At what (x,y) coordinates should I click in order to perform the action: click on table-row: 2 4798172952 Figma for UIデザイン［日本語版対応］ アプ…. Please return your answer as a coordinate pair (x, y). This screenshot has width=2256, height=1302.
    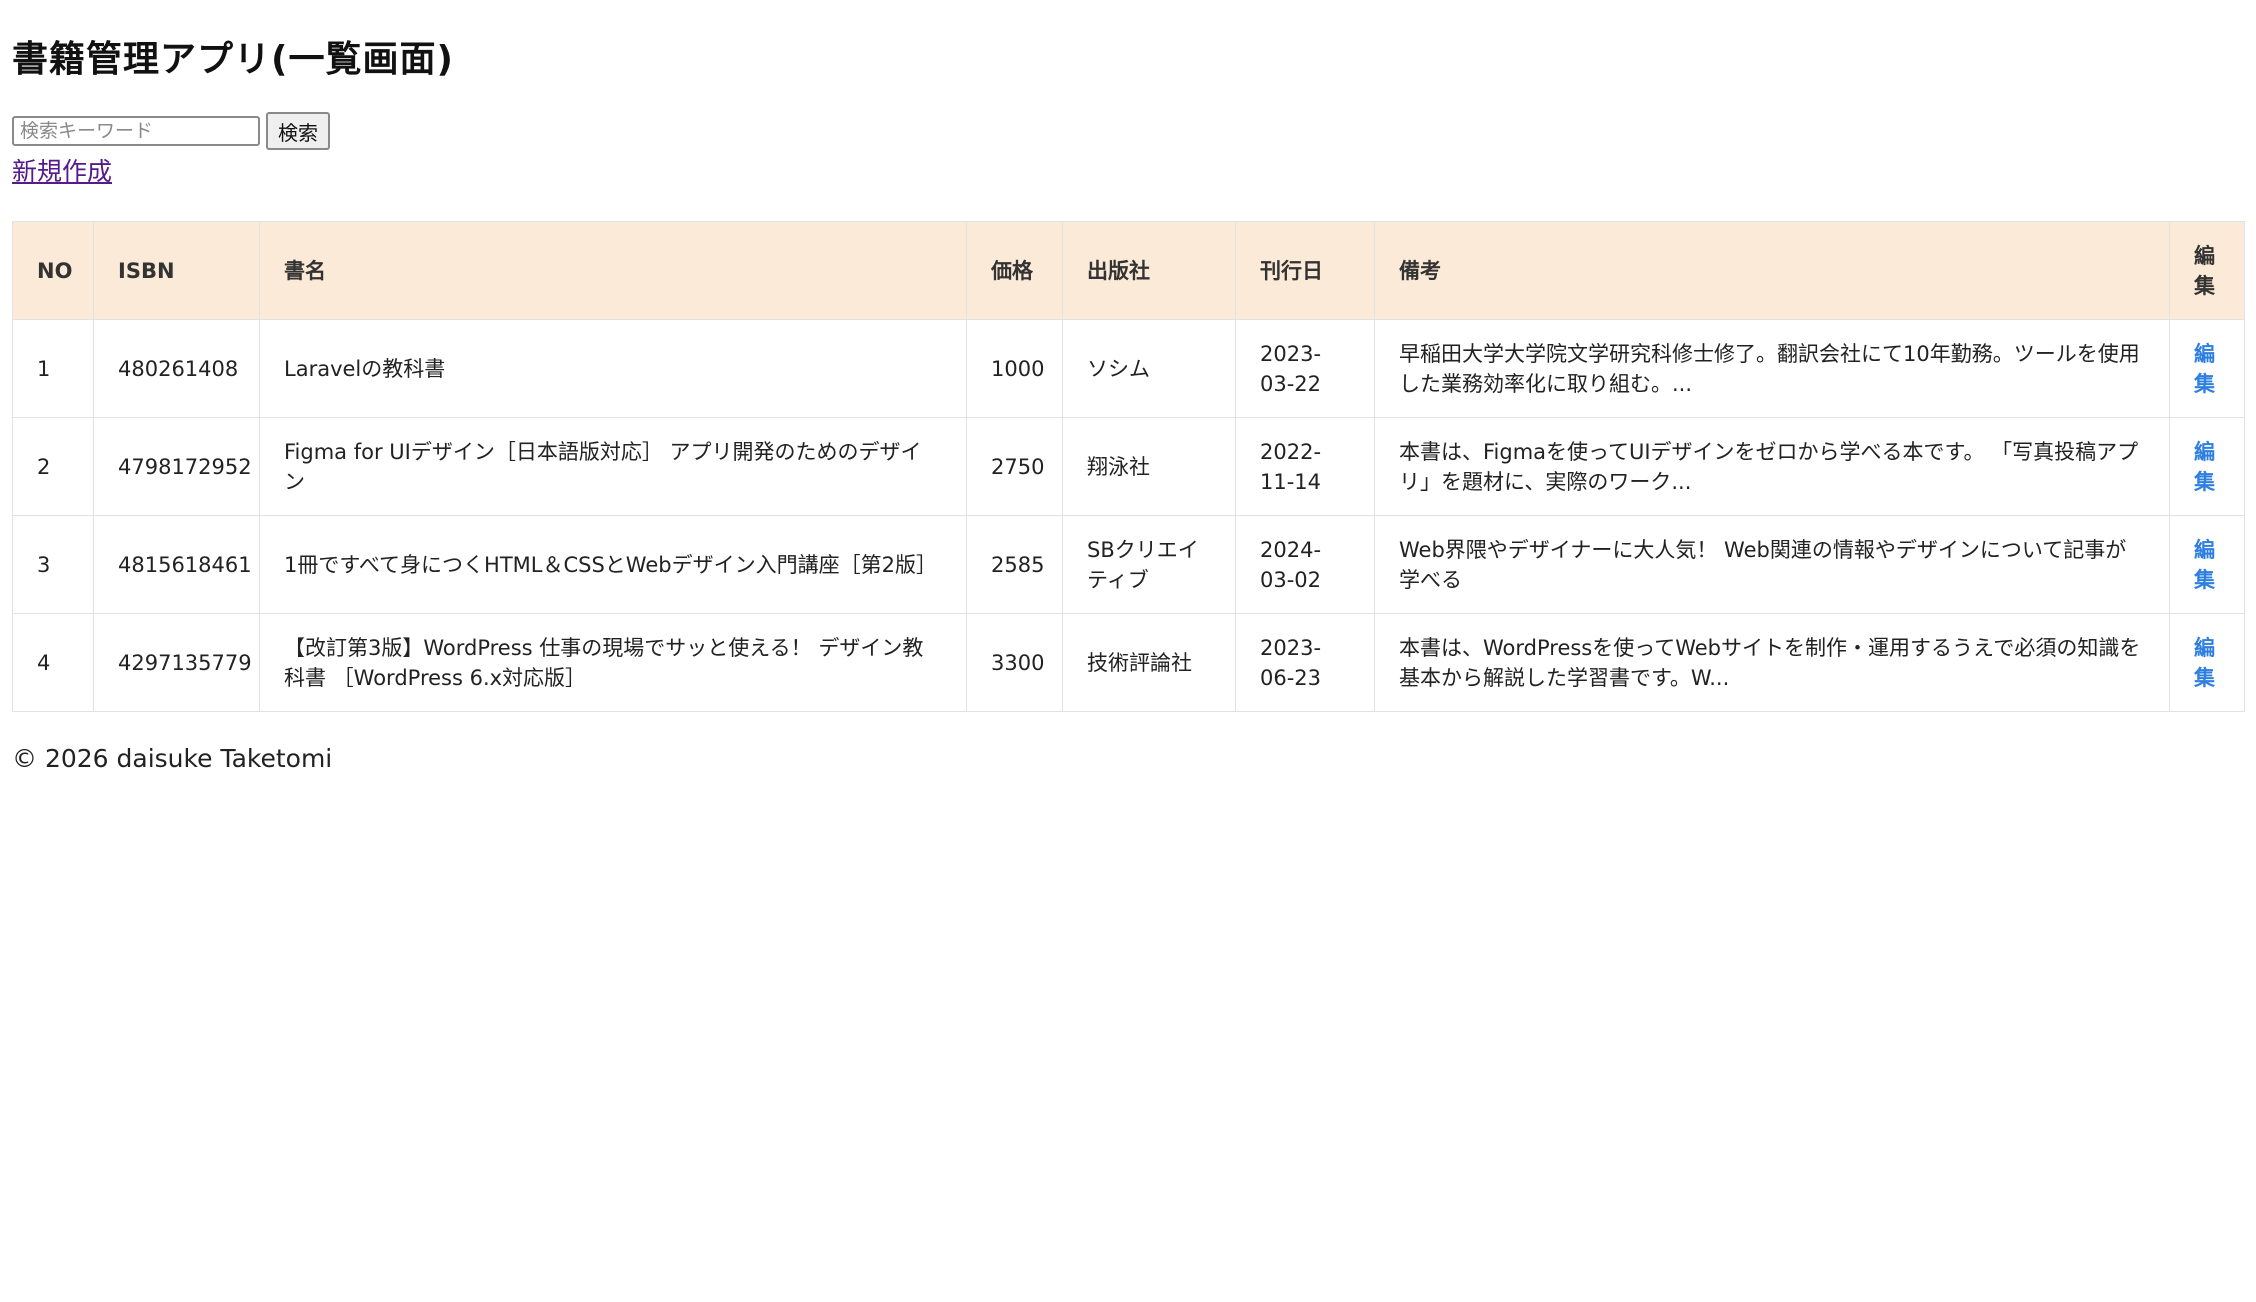
    Looking at the image, I should click on (1128, 466).